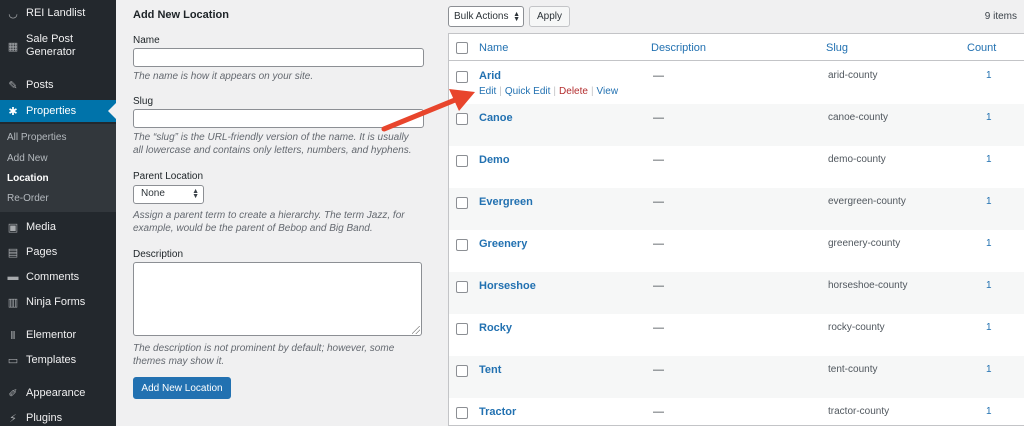 The image size is (1024, 426). I want to click on table-row: Rocky — rocky-county 1, so click(736, 335).